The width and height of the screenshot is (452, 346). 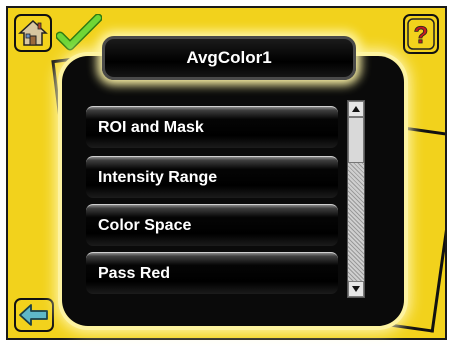 I want to click on scroll-up-button, so click(x=356, y=109).